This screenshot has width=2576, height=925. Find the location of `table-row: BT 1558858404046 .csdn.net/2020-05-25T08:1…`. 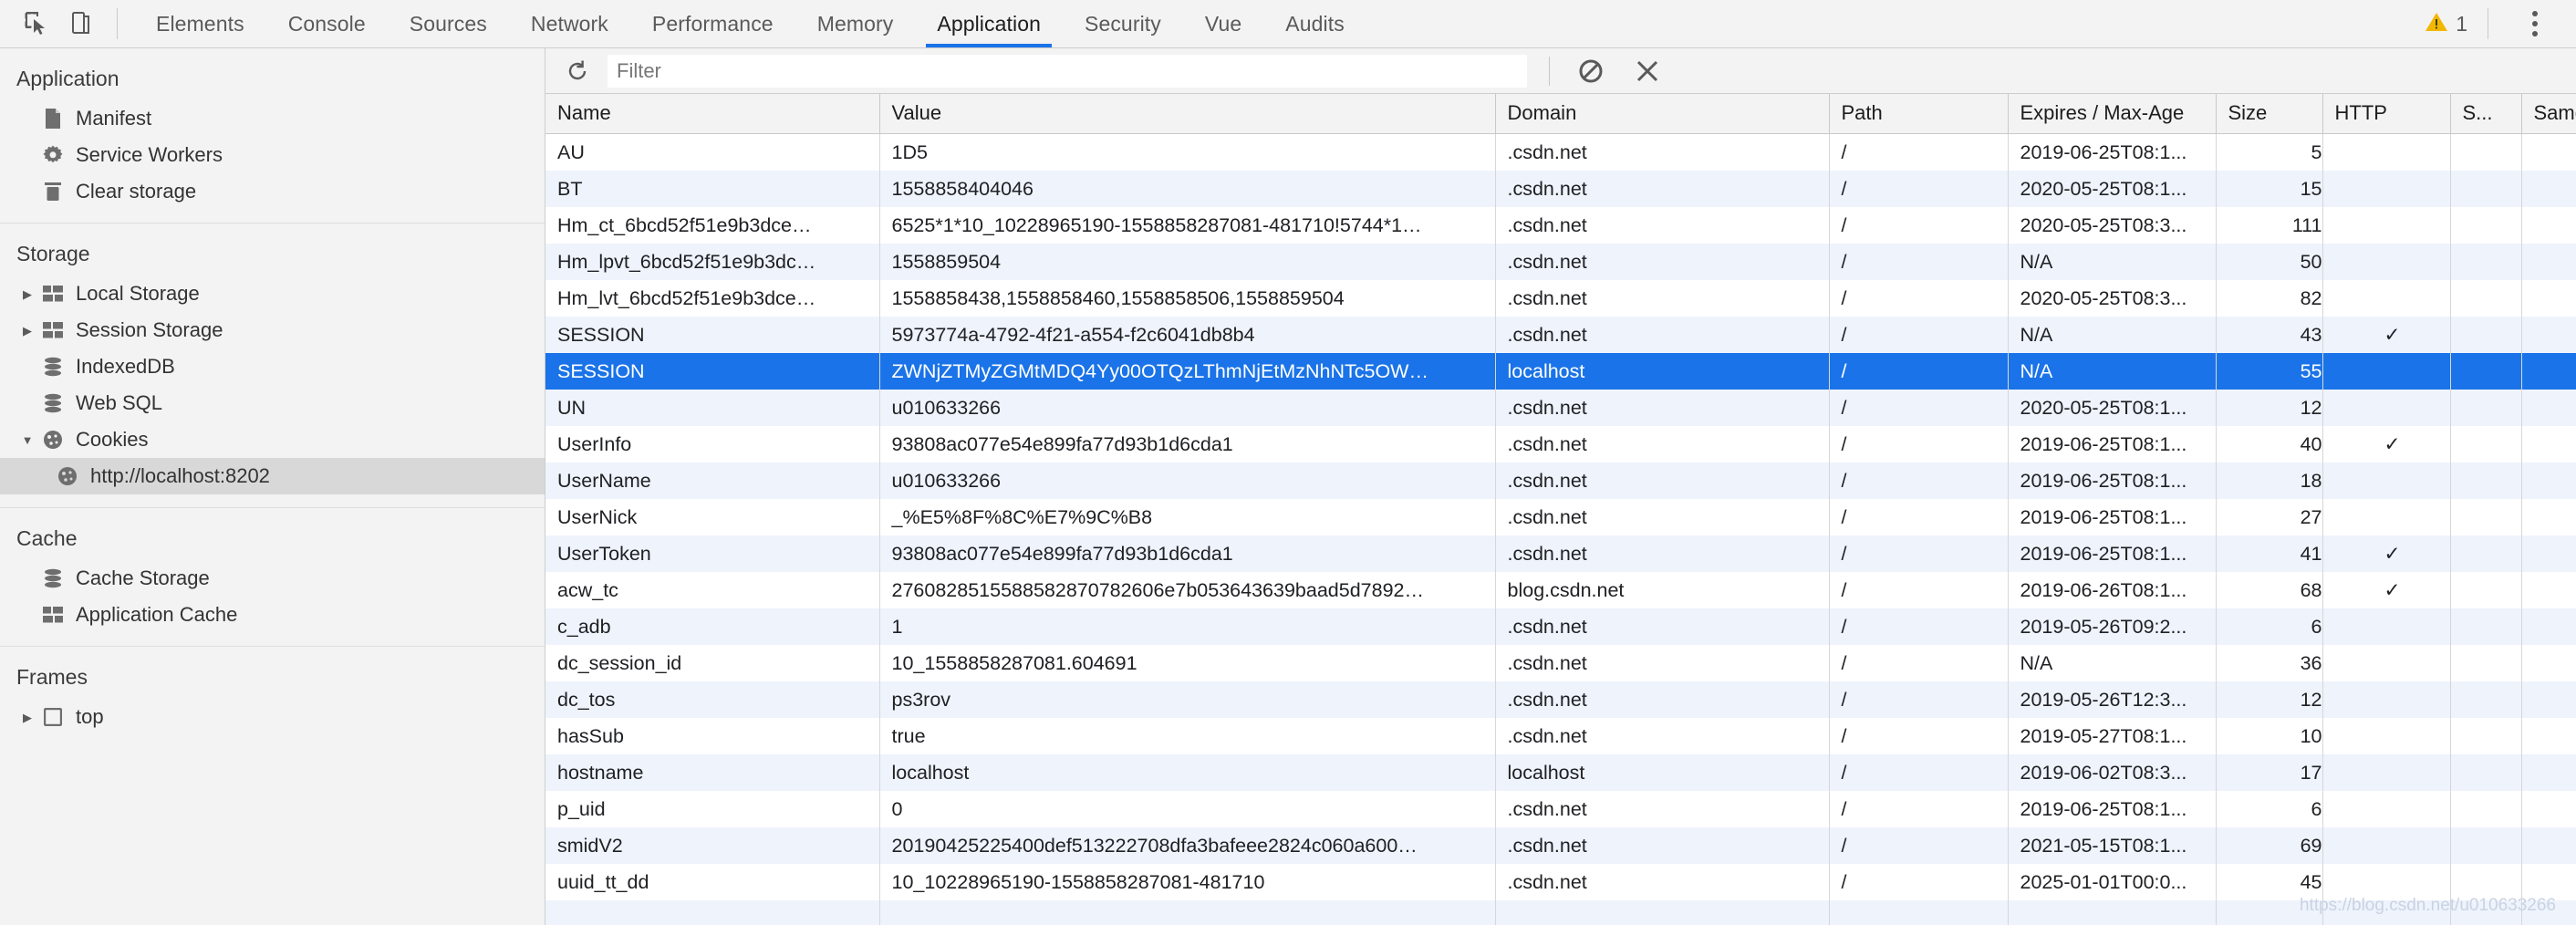

table-row: BT 1558858404046 .csdn.net/2020-05-25T08:1… is located at coordinates (1560, 188).